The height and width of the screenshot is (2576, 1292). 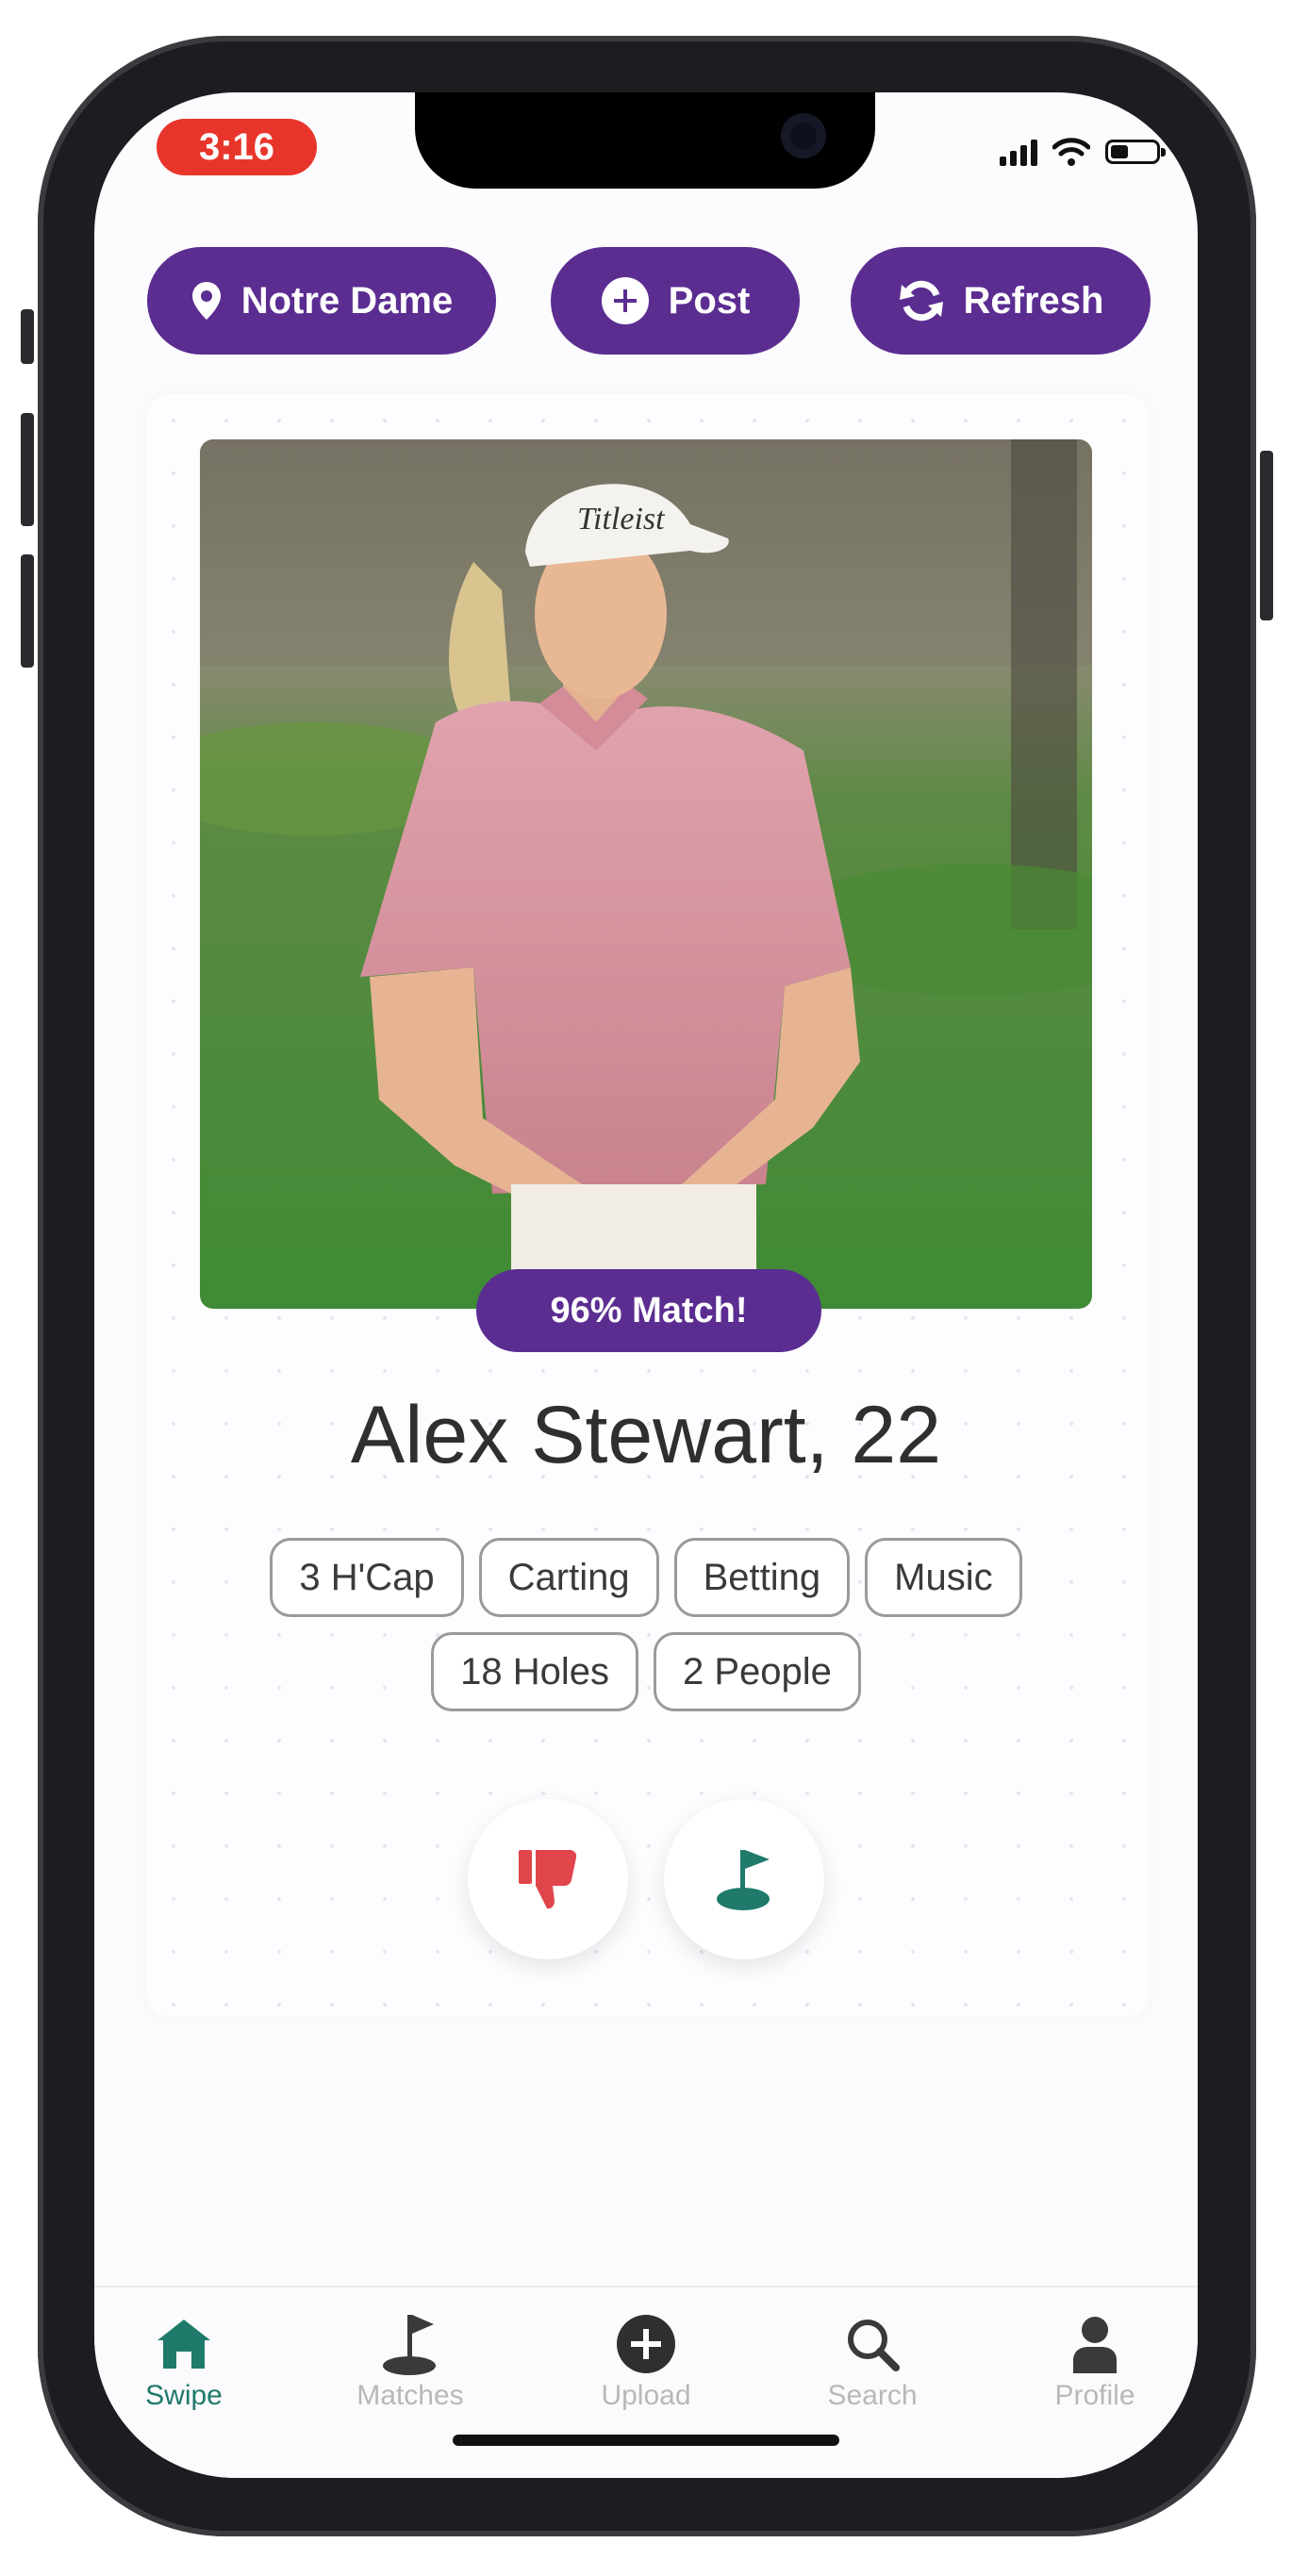 I want to click on search-icon, so click(x=874, y=2345).